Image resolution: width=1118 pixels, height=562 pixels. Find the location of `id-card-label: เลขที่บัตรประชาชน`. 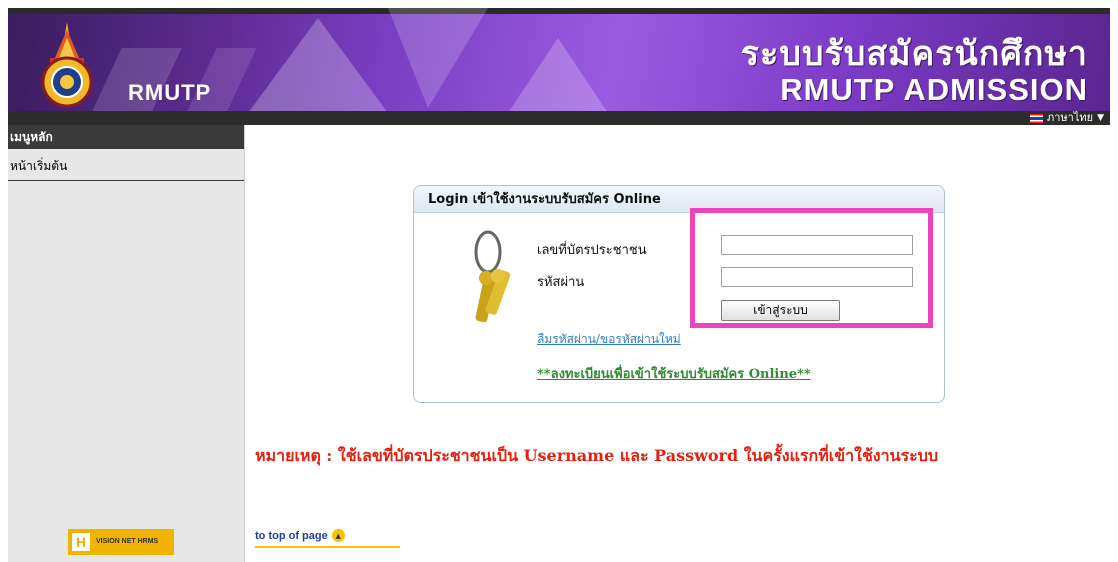

id-card-label: เลขที่บัตรประชาชน is located at coordinates (592, 250).